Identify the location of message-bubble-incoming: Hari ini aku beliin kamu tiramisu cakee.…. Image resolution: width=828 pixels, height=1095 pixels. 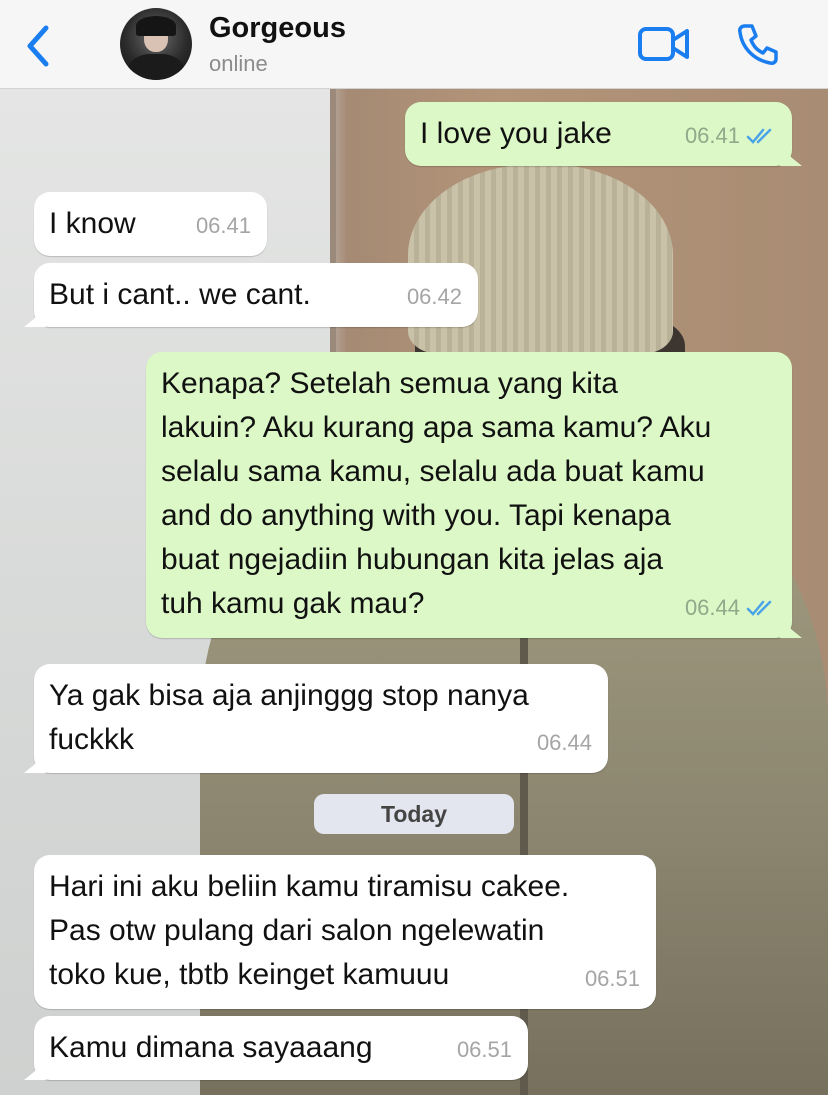
(345, 932).